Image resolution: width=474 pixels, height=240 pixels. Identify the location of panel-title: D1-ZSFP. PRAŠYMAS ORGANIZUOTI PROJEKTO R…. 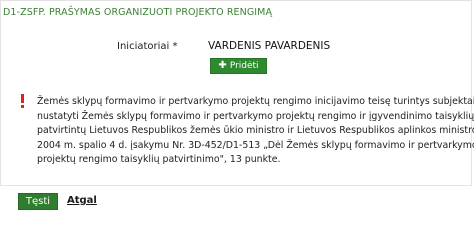
(138, 12).